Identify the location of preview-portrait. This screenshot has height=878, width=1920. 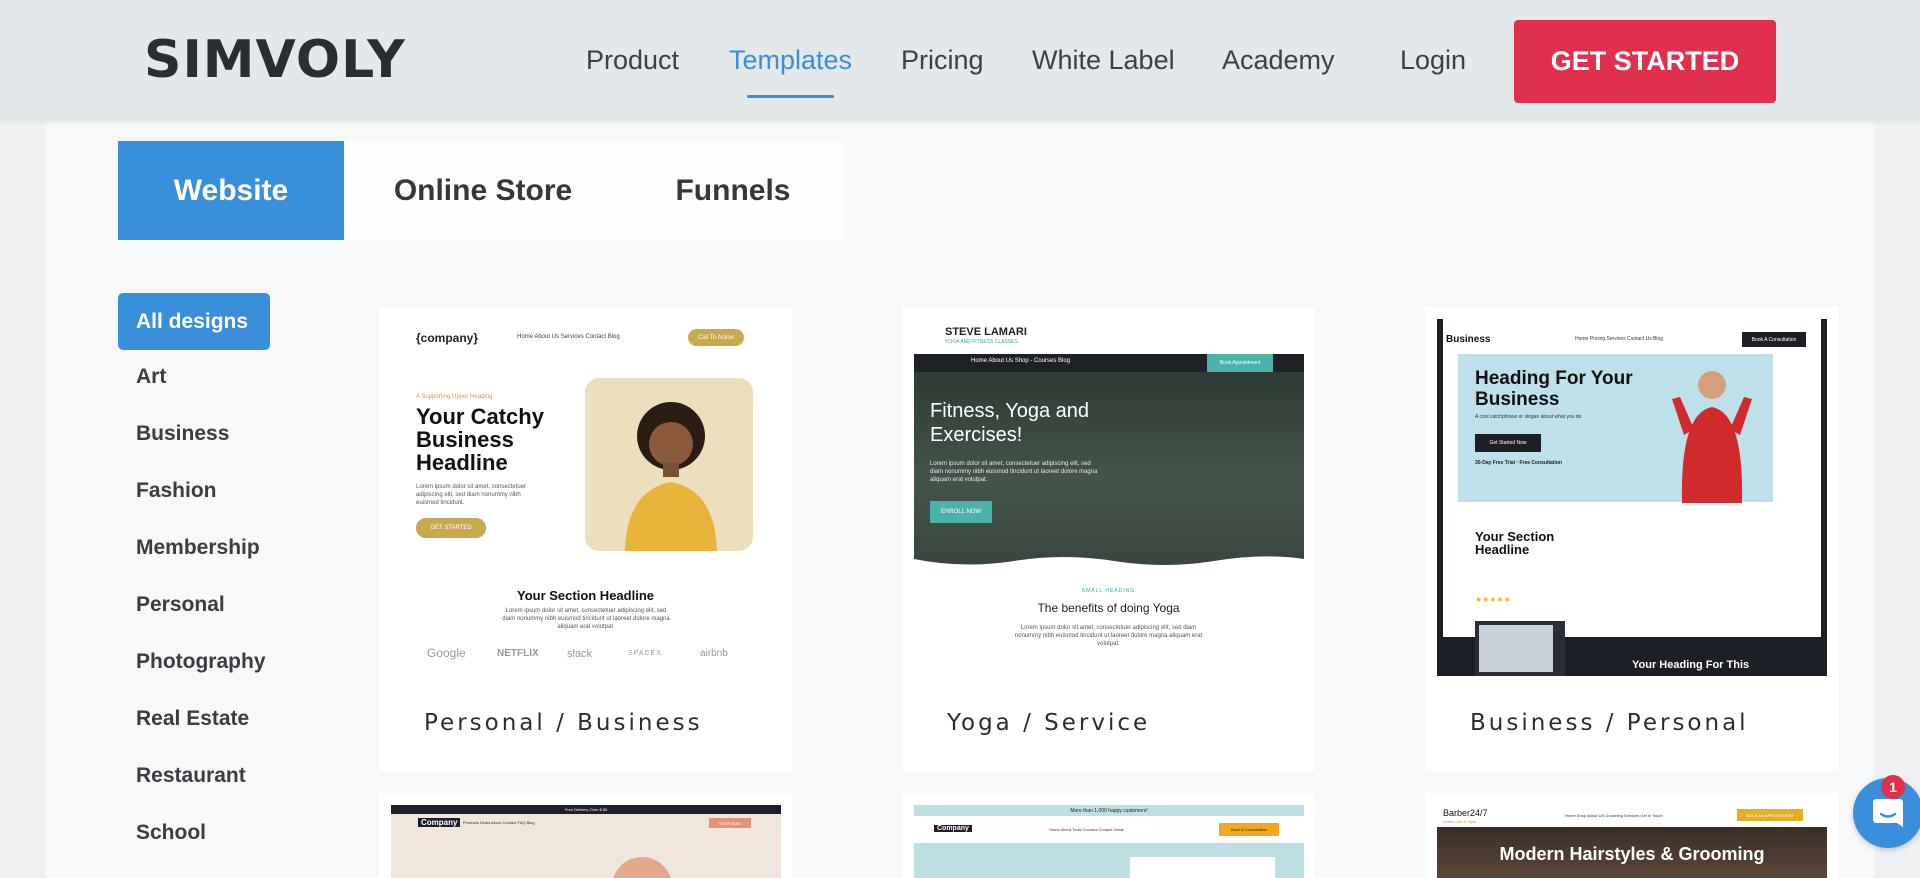
(669, 464).